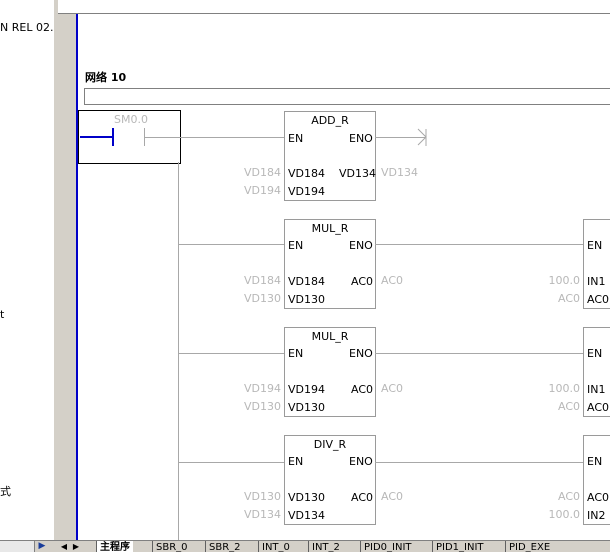  What do you see at coordinates (325, 546) in the screenshot?
I see `tab-int-2: INT_2` at bounding box center [325, 546].